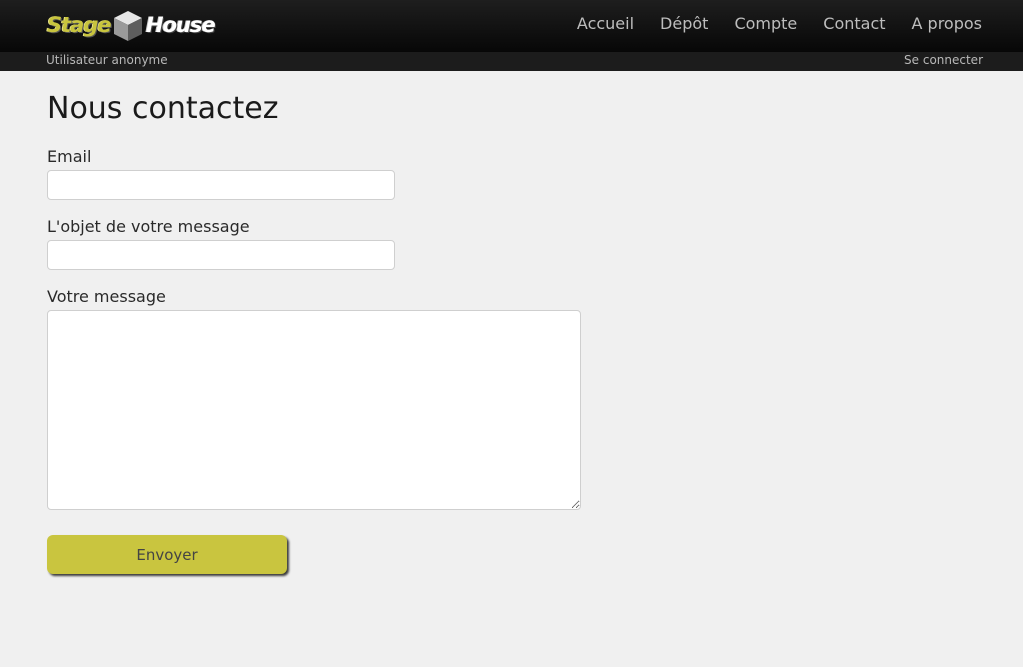 This screenshot has width=1023, height=667. I want to click on stagehouse-logo: Stage House, so click(132, 26).